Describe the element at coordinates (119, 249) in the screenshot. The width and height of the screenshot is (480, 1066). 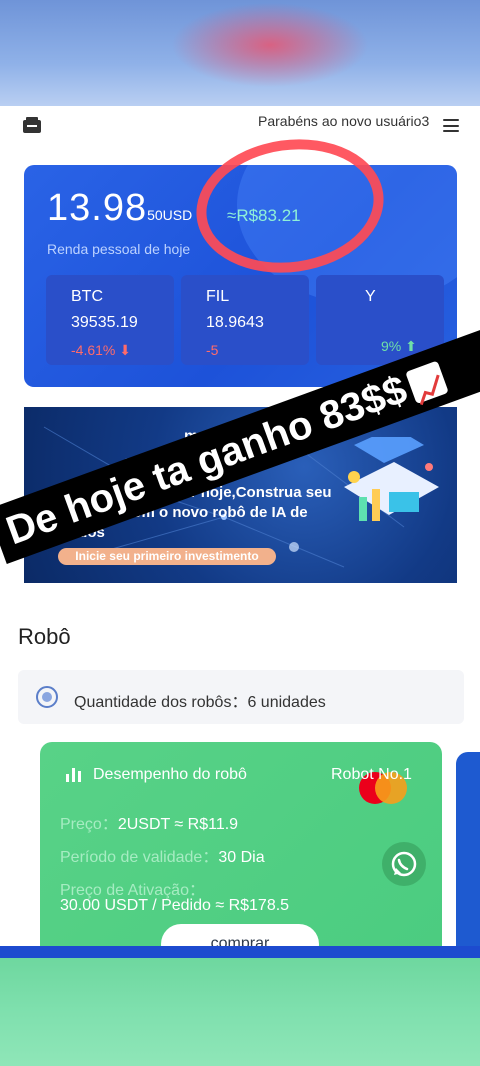
I see `earnings-subtitle: Renda pessoal de hoje` at that location.